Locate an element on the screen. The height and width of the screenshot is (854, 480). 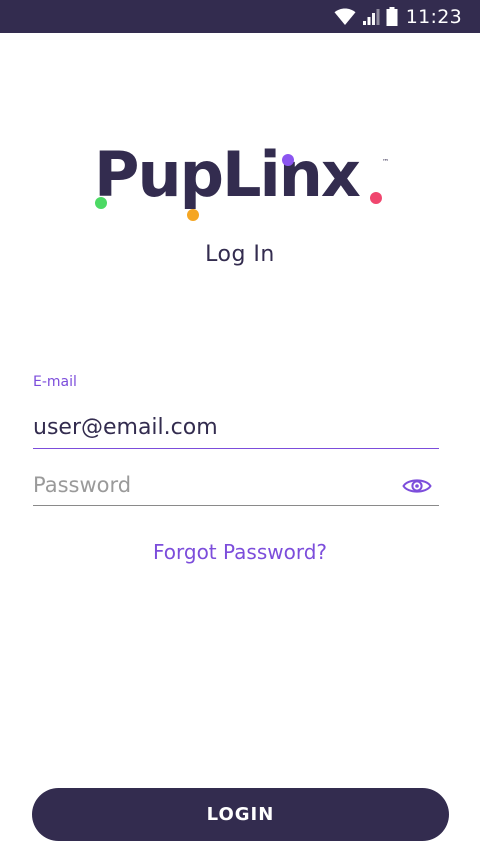
logo-dot-green is located at coordinates (101, 203).